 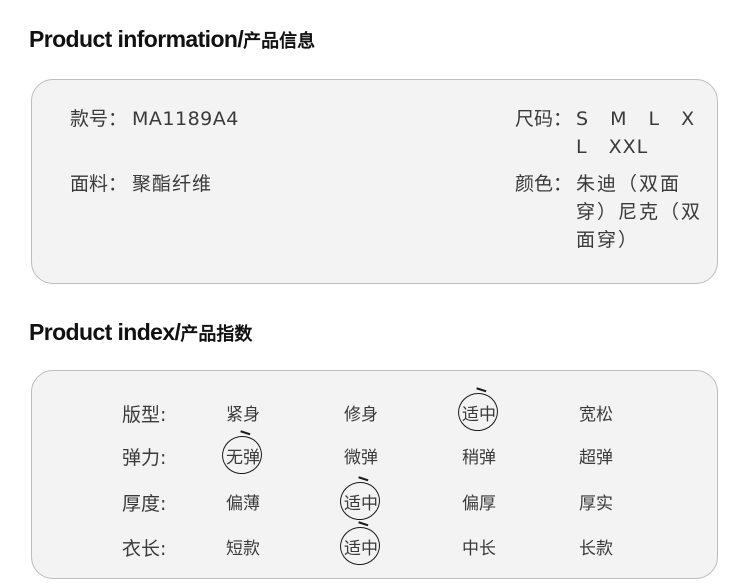 What do you see at coordinates (596, 503) in the screenshot?
I see `index-option: 厚实` at bounding box center [596, 503].